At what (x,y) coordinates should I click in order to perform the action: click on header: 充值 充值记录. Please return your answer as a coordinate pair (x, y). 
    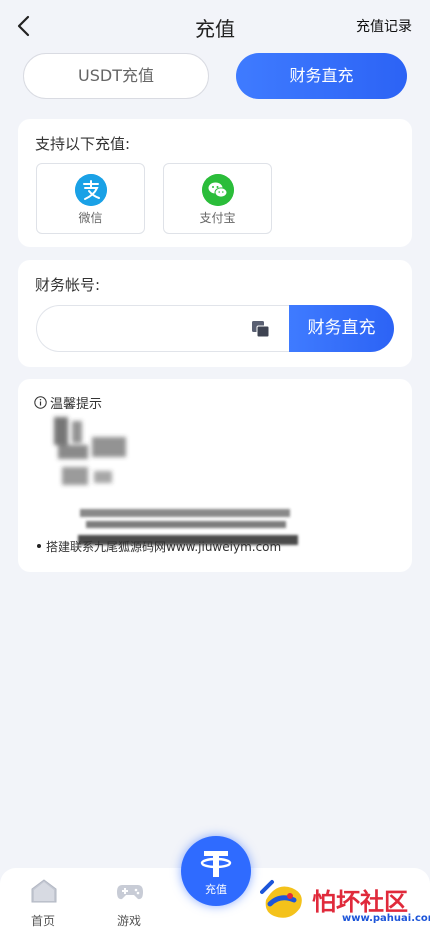
    Looking at the image, I should click on (215, 26).